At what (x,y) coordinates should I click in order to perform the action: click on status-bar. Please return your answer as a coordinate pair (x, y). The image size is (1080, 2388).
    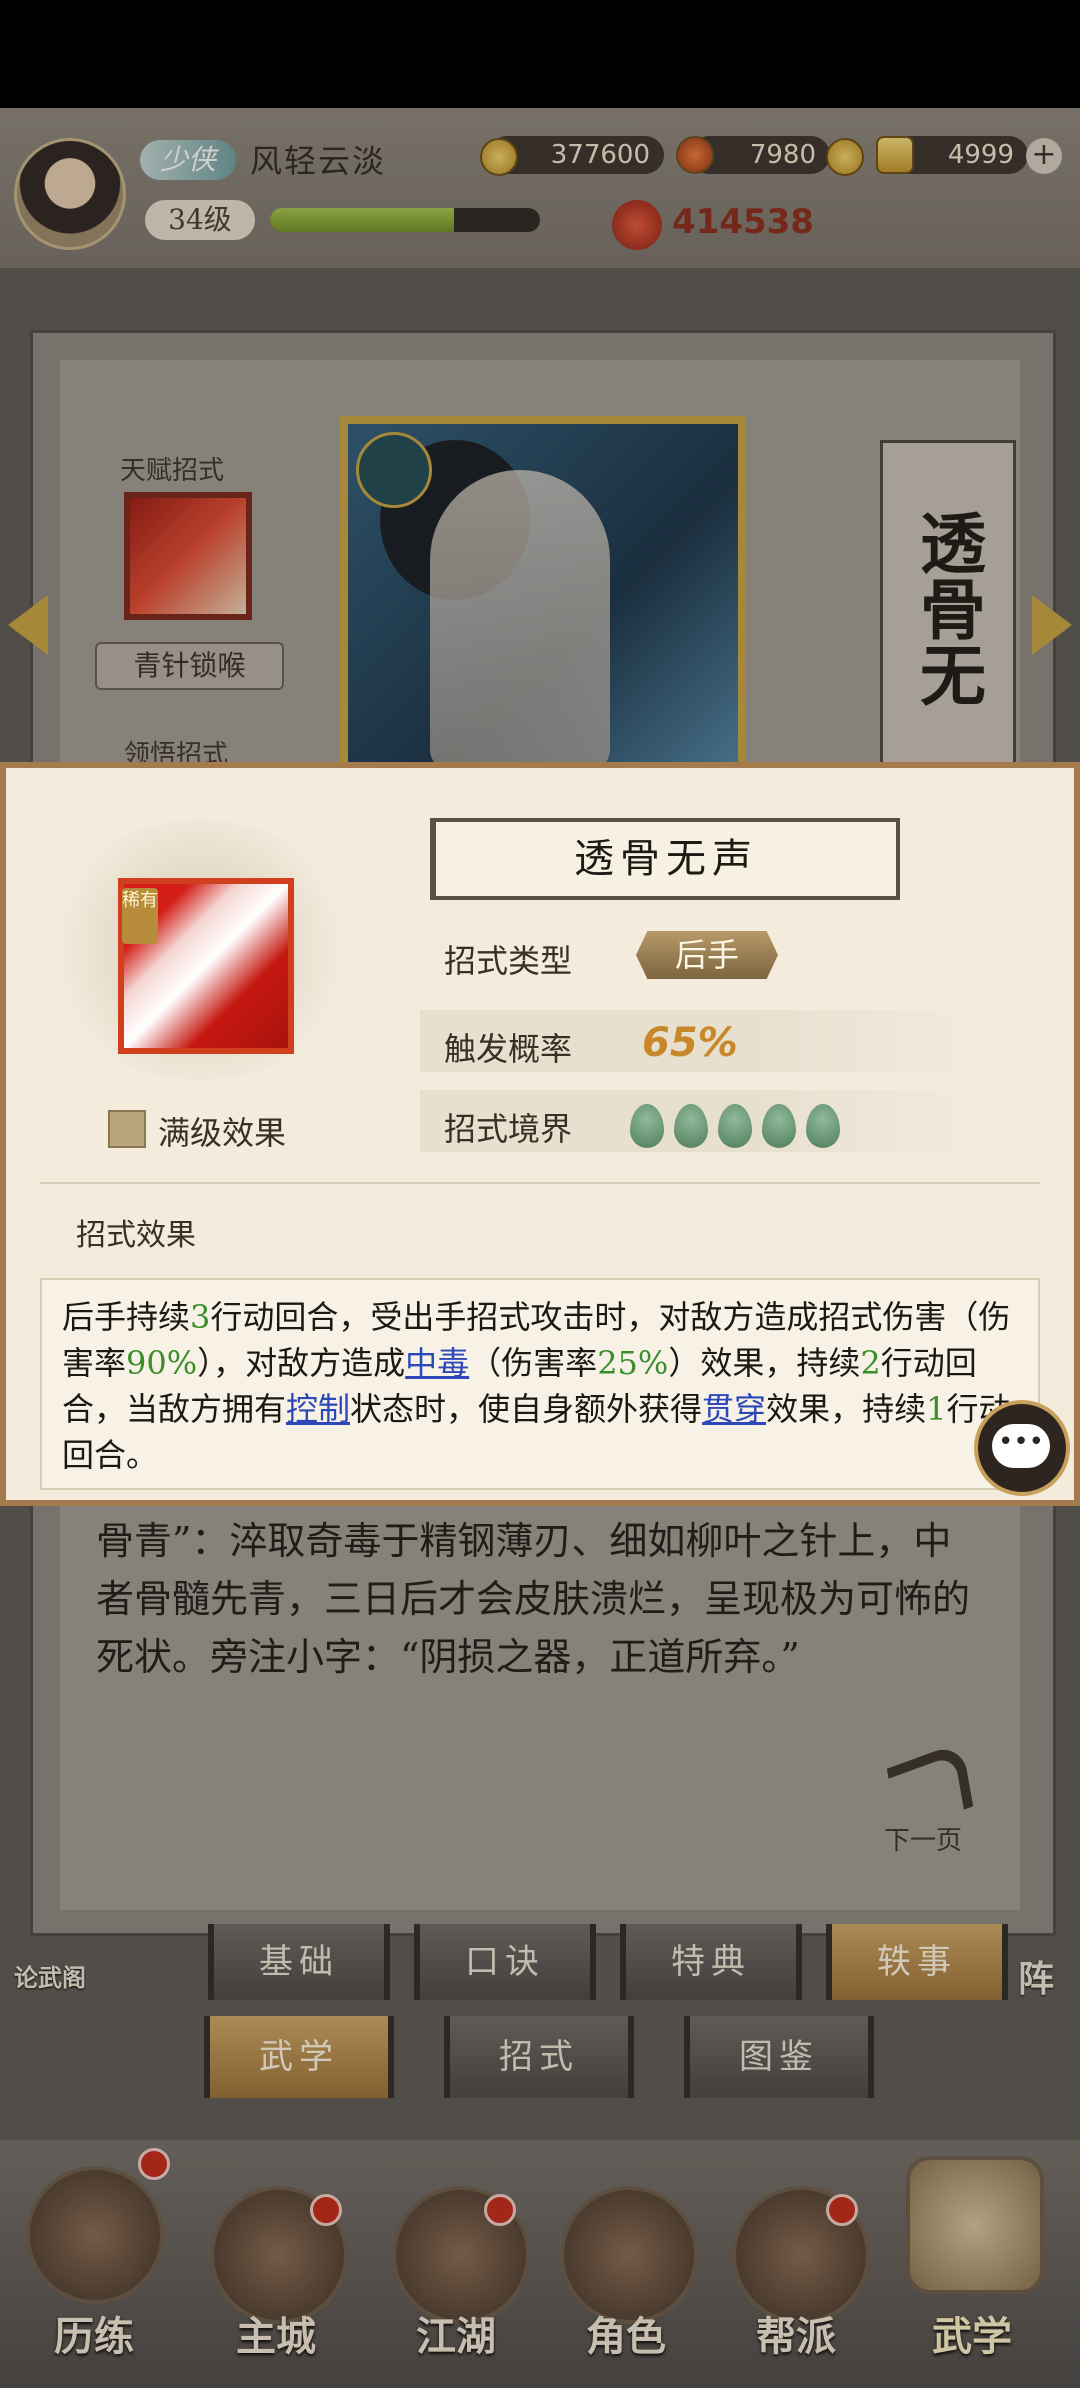
    Looking at the image, I should click on (540, 54).